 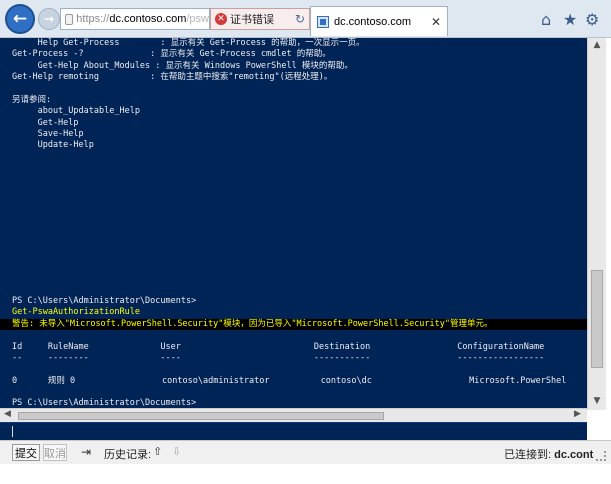 I want to click on see-also-item: about_Updatable_Help, so click(x=76, y=111).